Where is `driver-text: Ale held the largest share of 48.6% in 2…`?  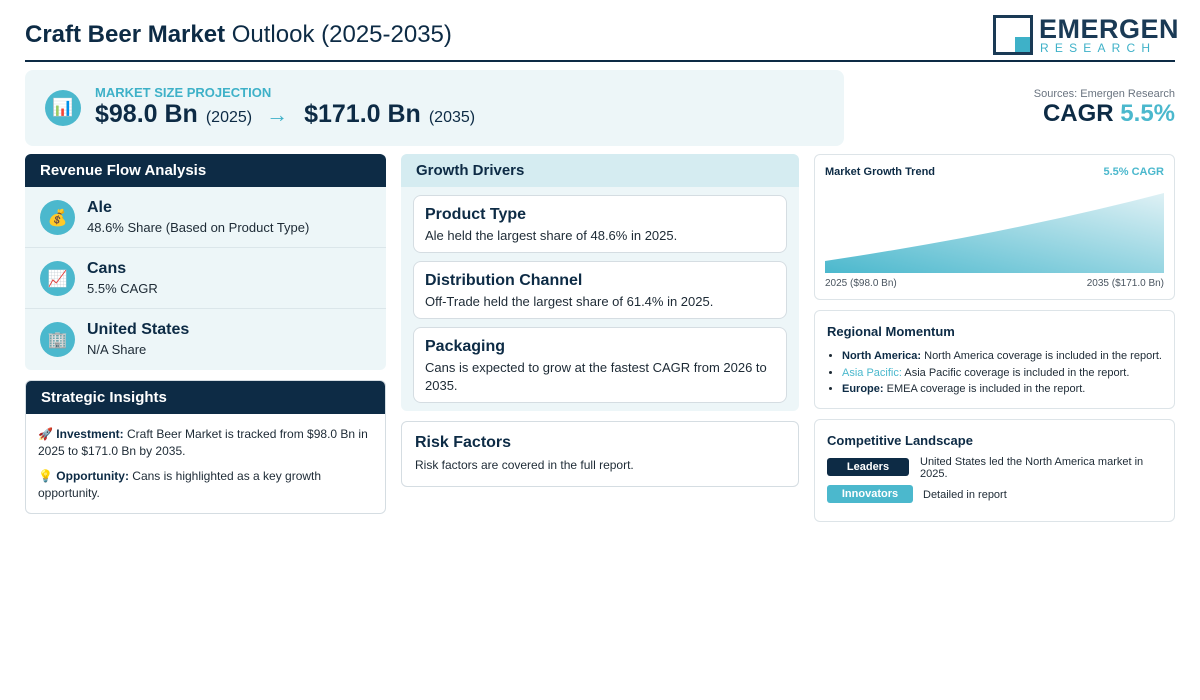
driver-text: Ale held the largest share of 48.6% in 2… is located at coordinates (551, 235).